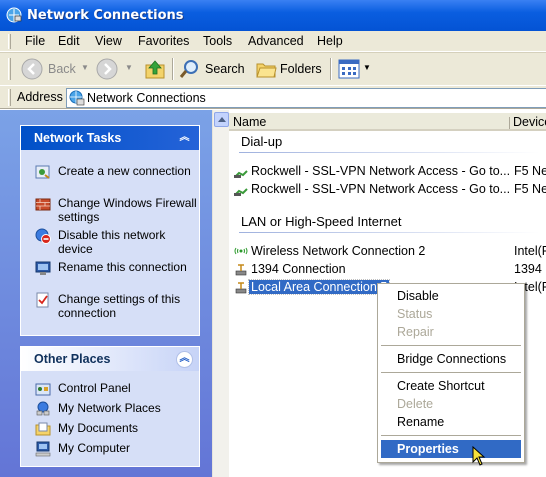  I want to click on menu-item-properties: Properties, so click(451, 449).